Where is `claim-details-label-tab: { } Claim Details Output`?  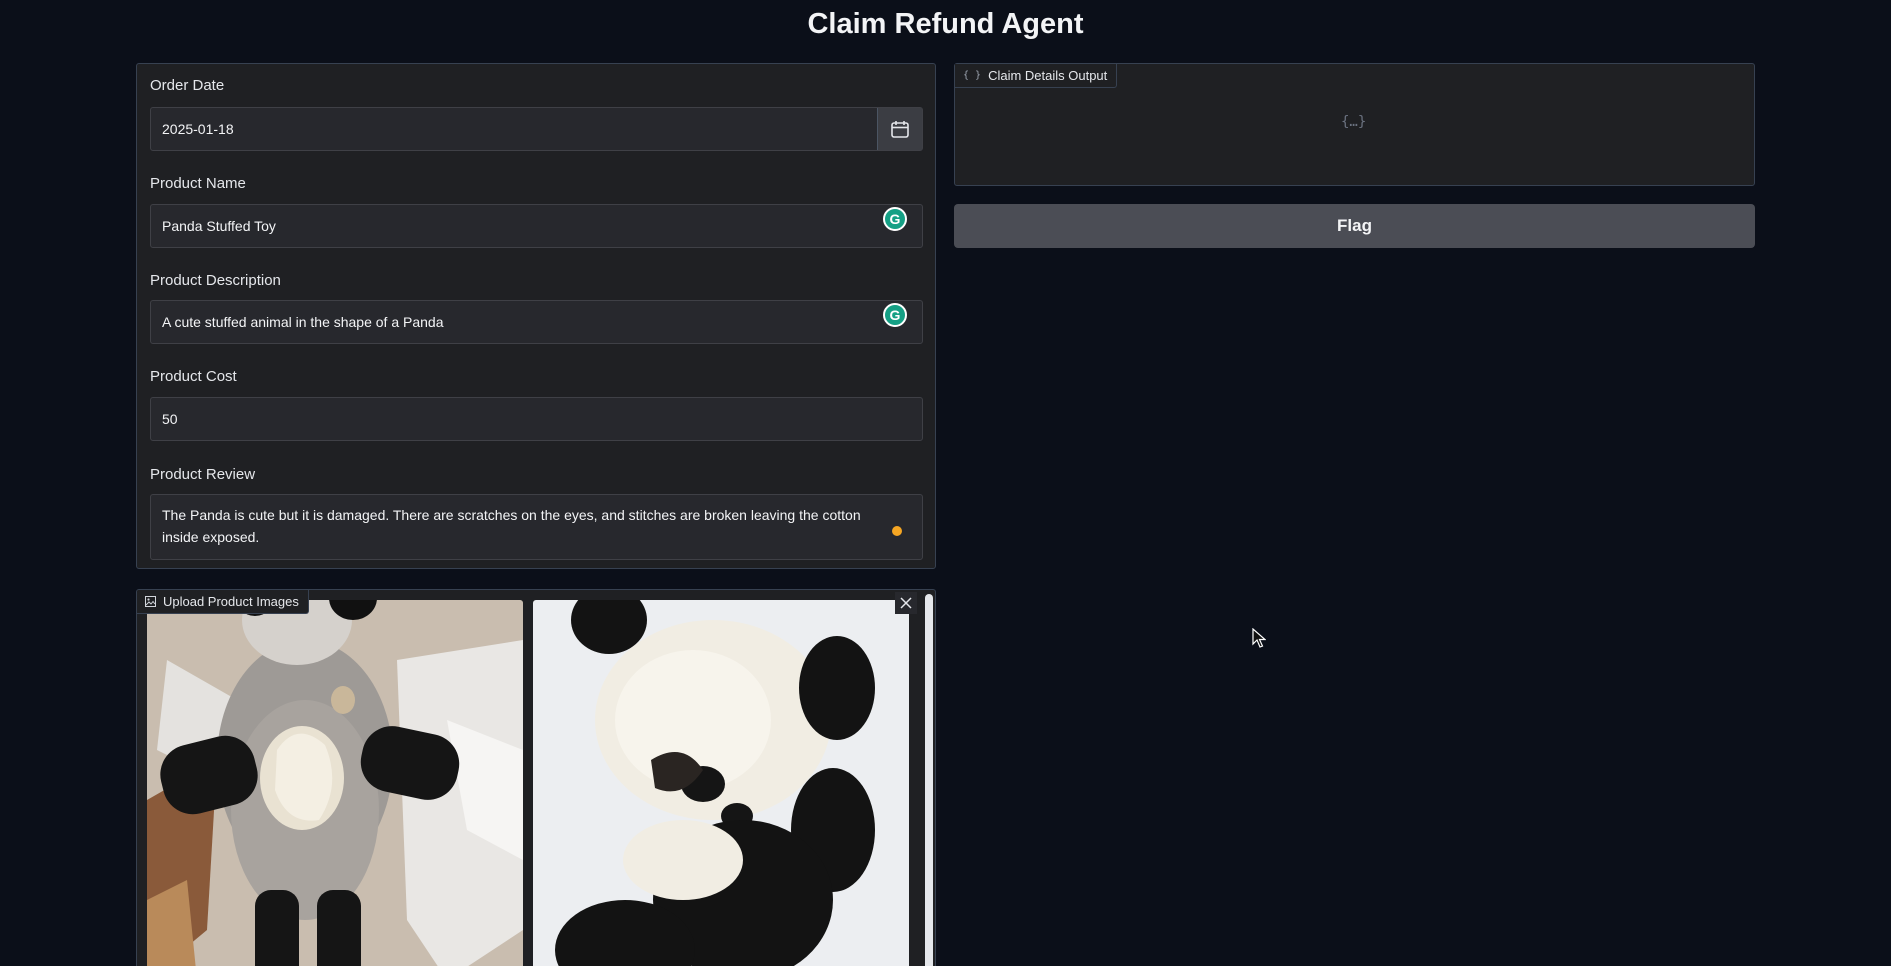
claim-details-label-tab: { } Claim Details Output is located at coordinates (1036, 76).